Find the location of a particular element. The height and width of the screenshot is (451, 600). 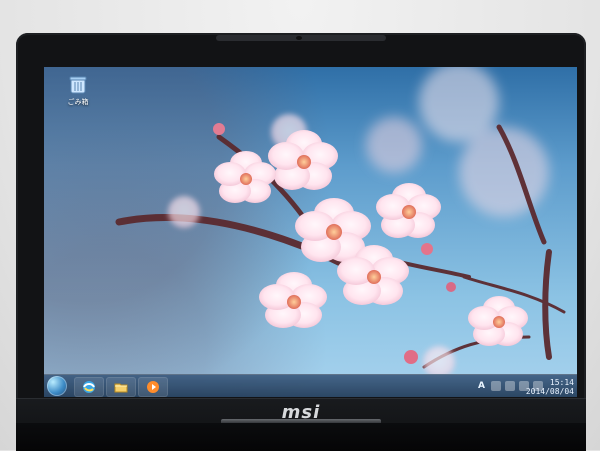

taskbar-clock: 15:14 2014/08/04 is located at coordinates (542, 387).